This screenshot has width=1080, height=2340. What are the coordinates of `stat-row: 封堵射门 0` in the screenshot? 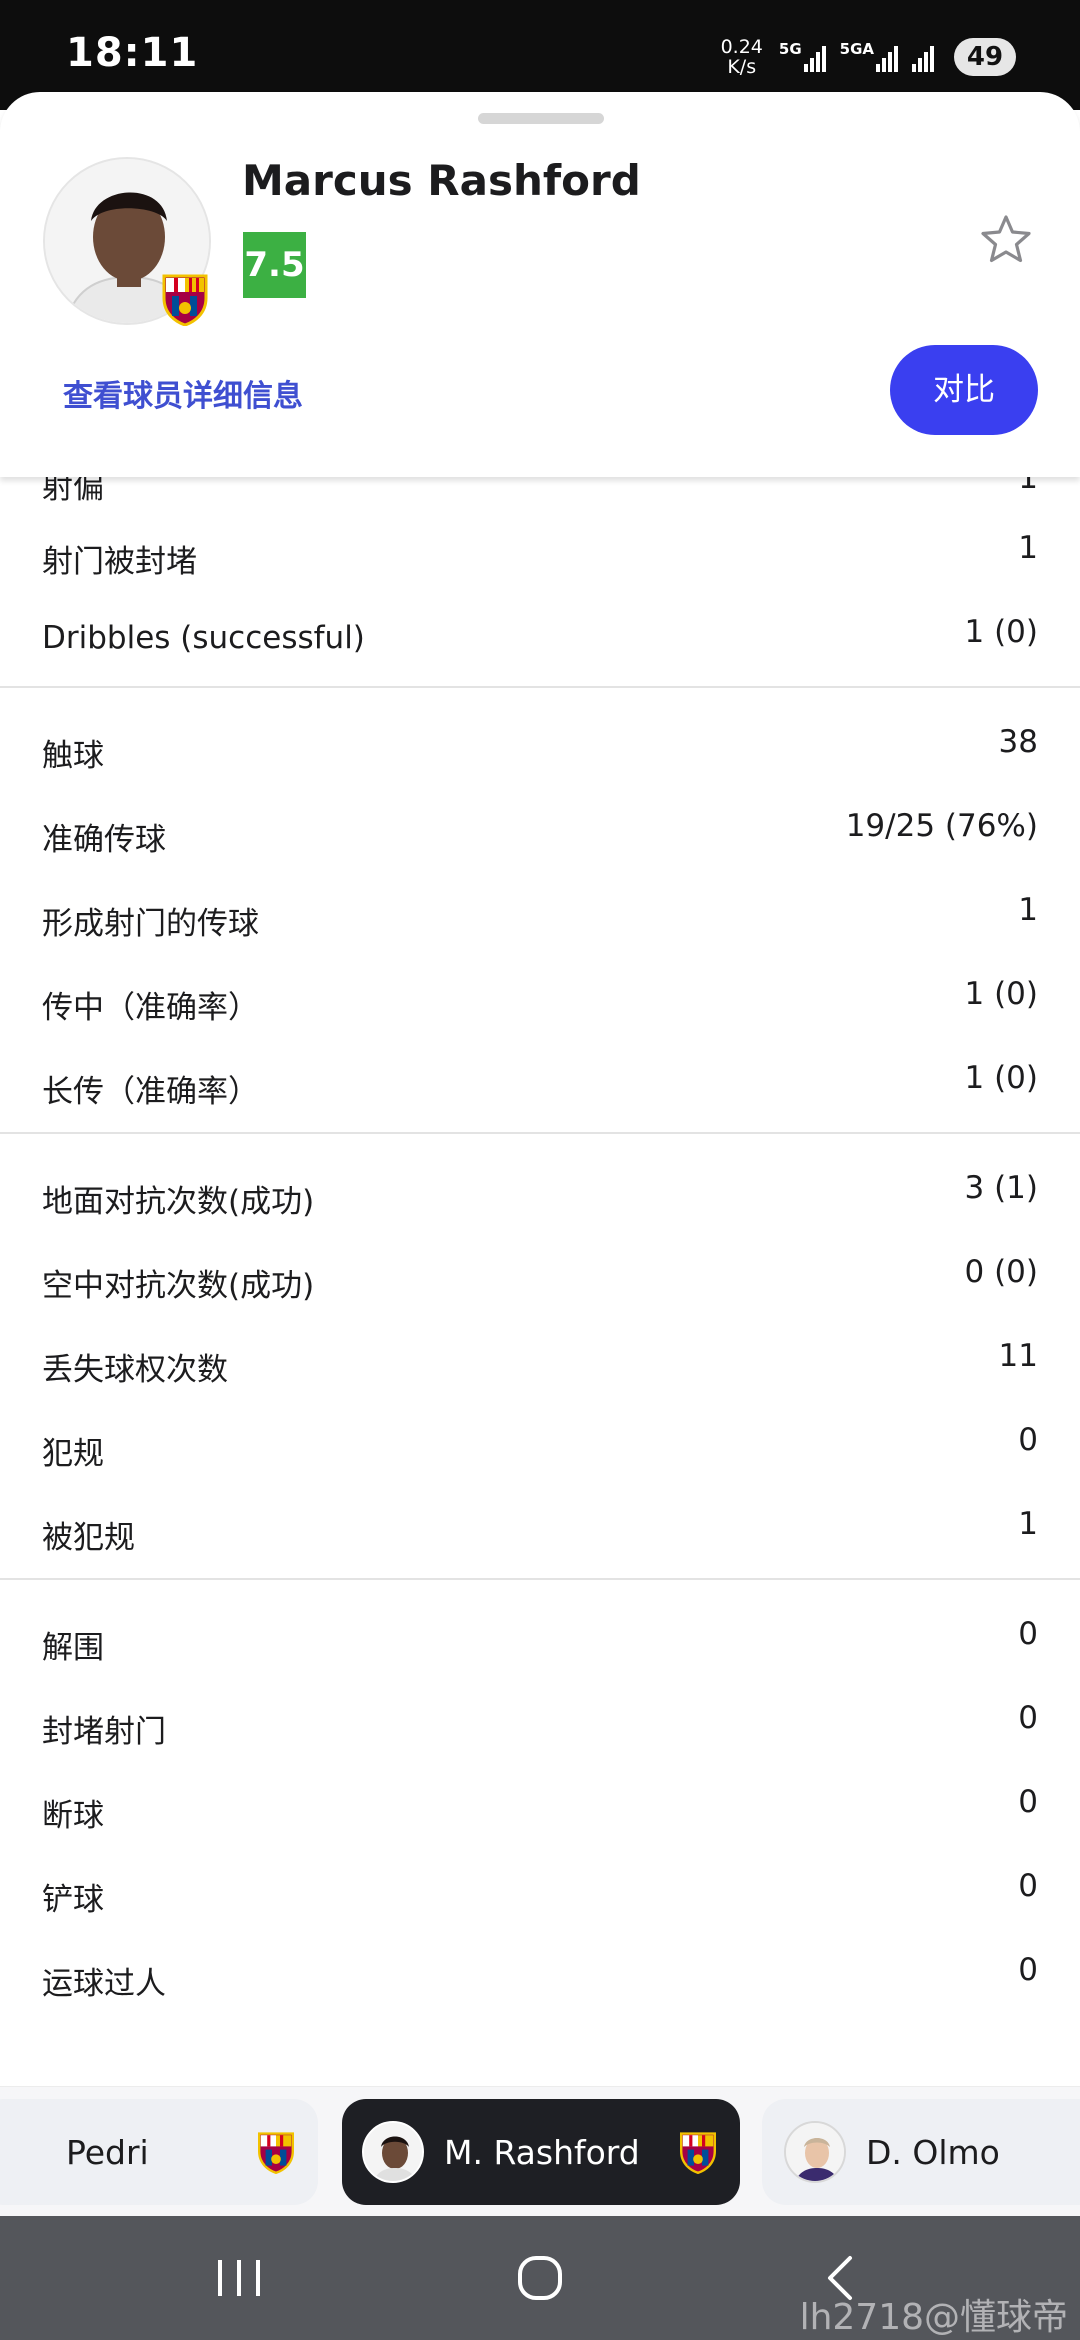 It's located at (540, 1730).